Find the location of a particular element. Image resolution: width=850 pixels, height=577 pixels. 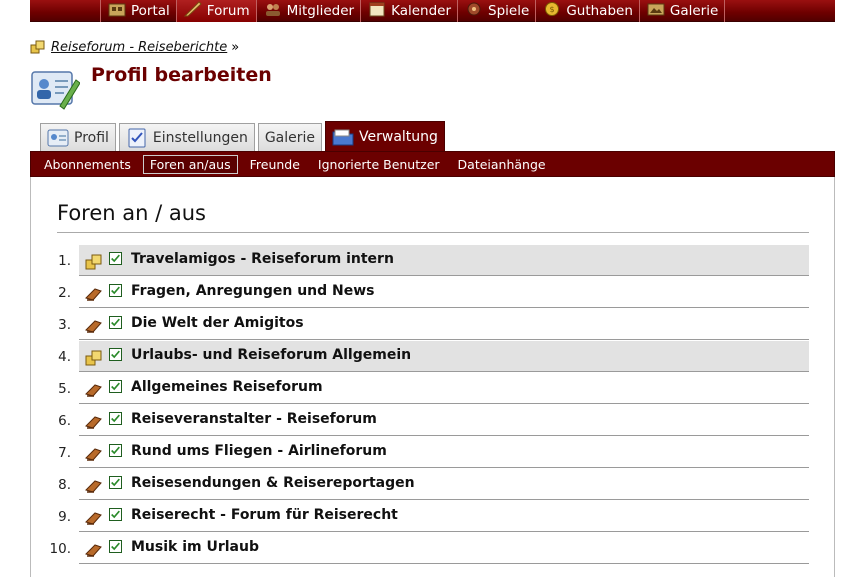

nav-galerie: Galerie is located at coordinates (682, 11).